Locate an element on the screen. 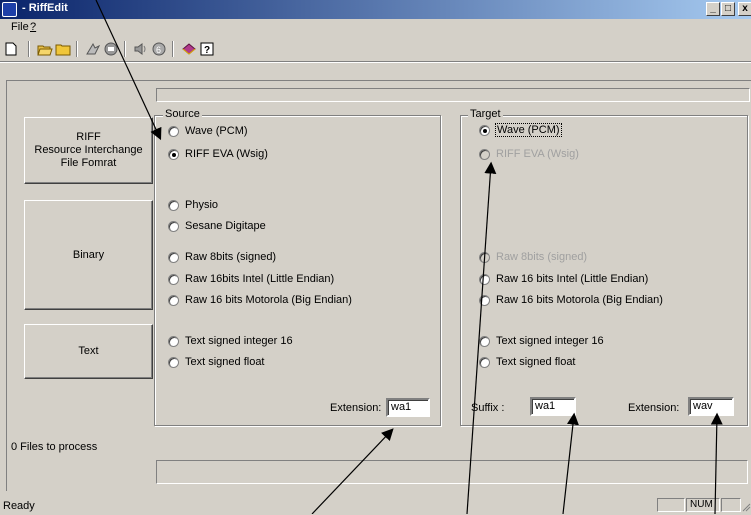 The height and width of the screenshot is (515, 751). close-button: x is located at coordinates (744, 9).